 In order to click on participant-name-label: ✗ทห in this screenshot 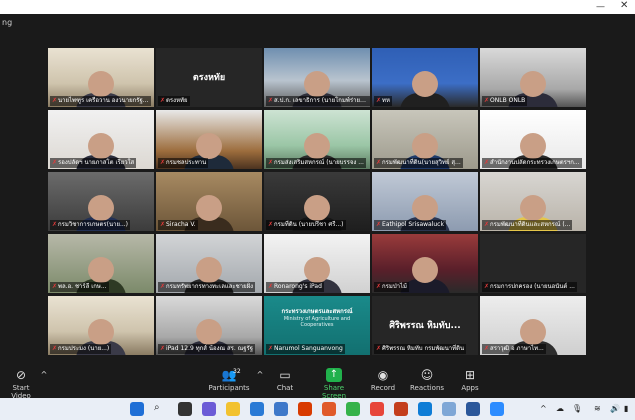, I will do `click(383, 101)`.